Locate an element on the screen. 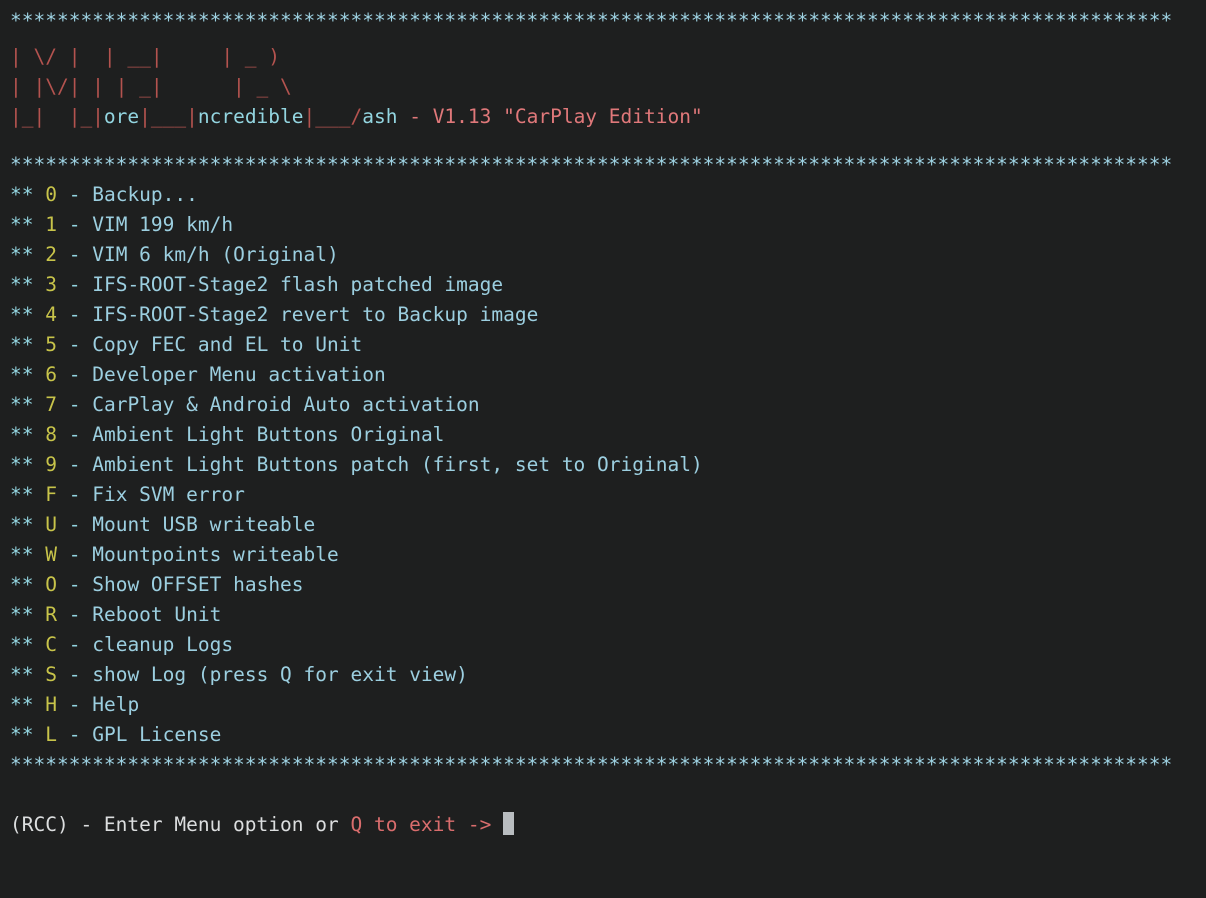  menu-dash-h: - is located at coordinates (74, 704).